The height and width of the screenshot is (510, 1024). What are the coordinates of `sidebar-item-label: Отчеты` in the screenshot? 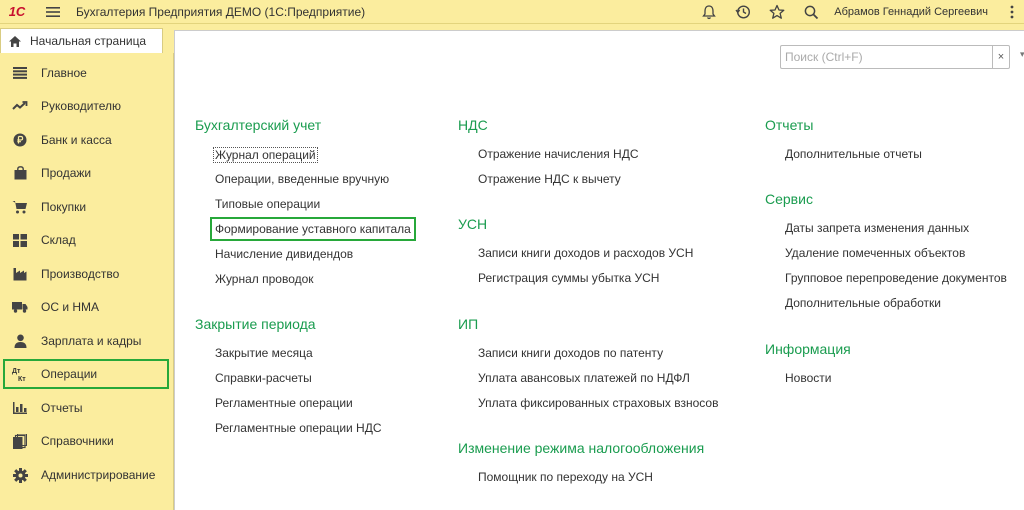 It's located at (62, 408).